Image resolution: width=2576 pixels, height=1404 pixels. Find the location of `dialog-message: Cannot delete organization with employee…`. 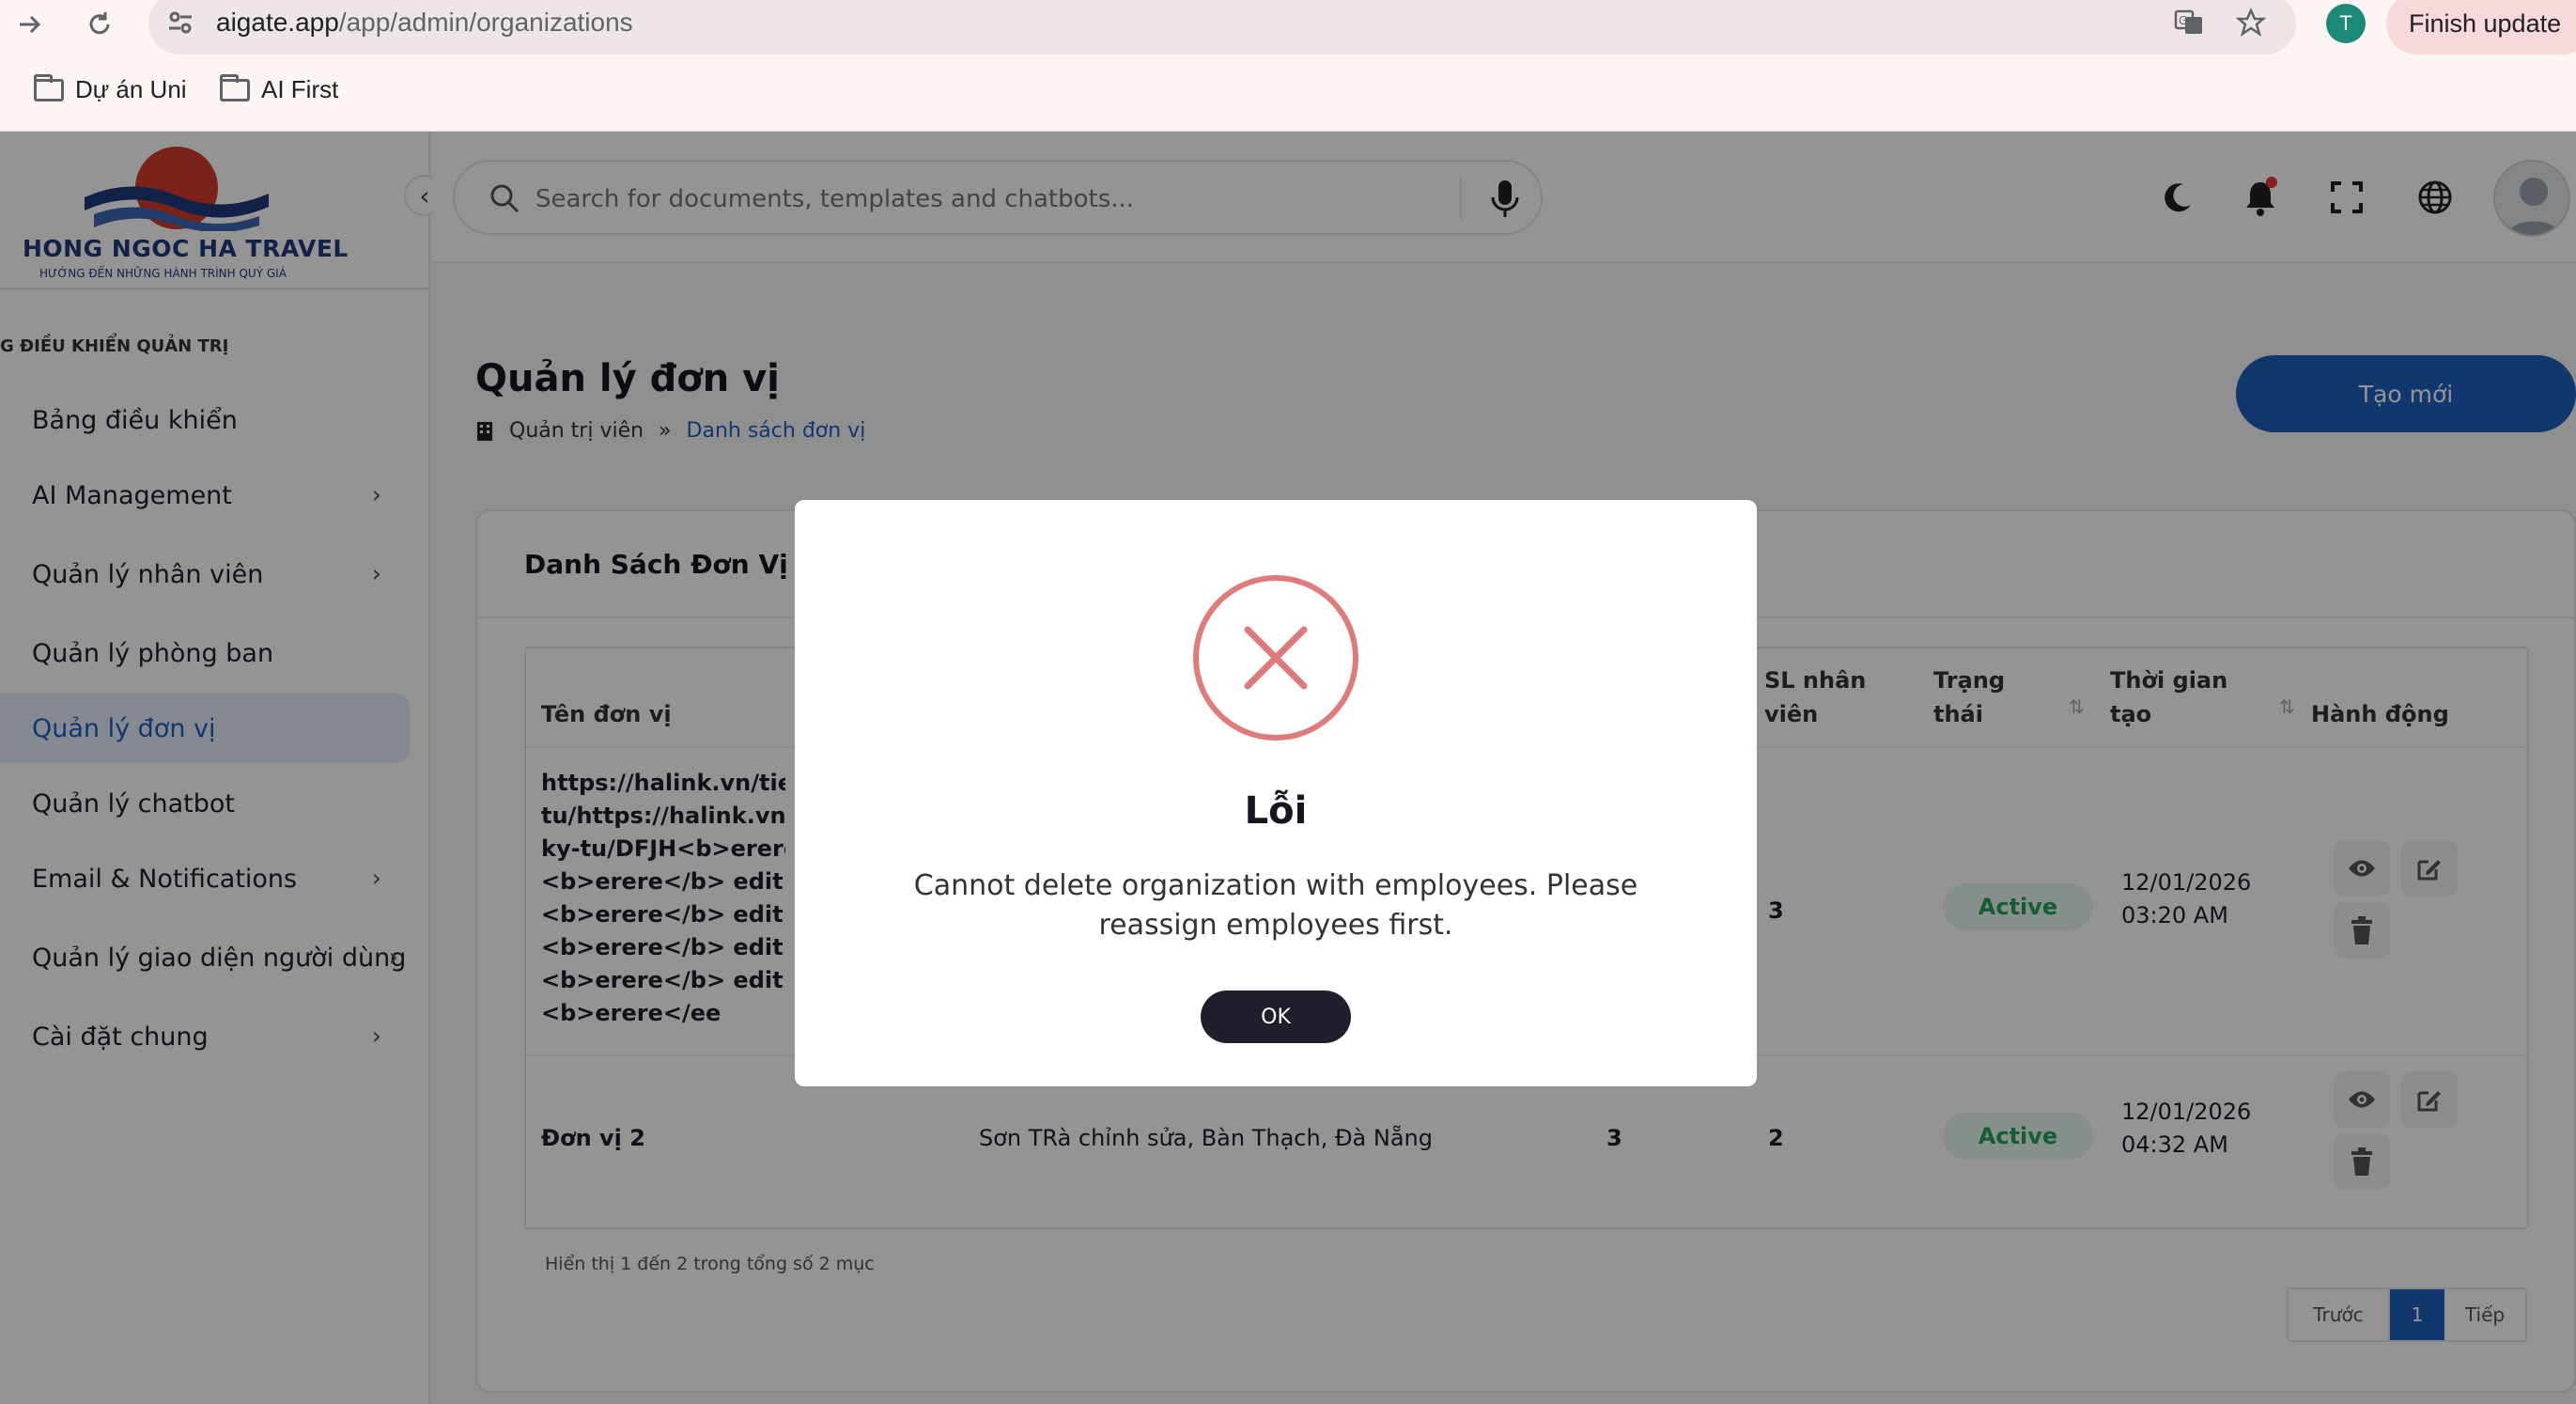

dialog-message: Cannot delete organization with employee… is located at coordinates (1275, 905).